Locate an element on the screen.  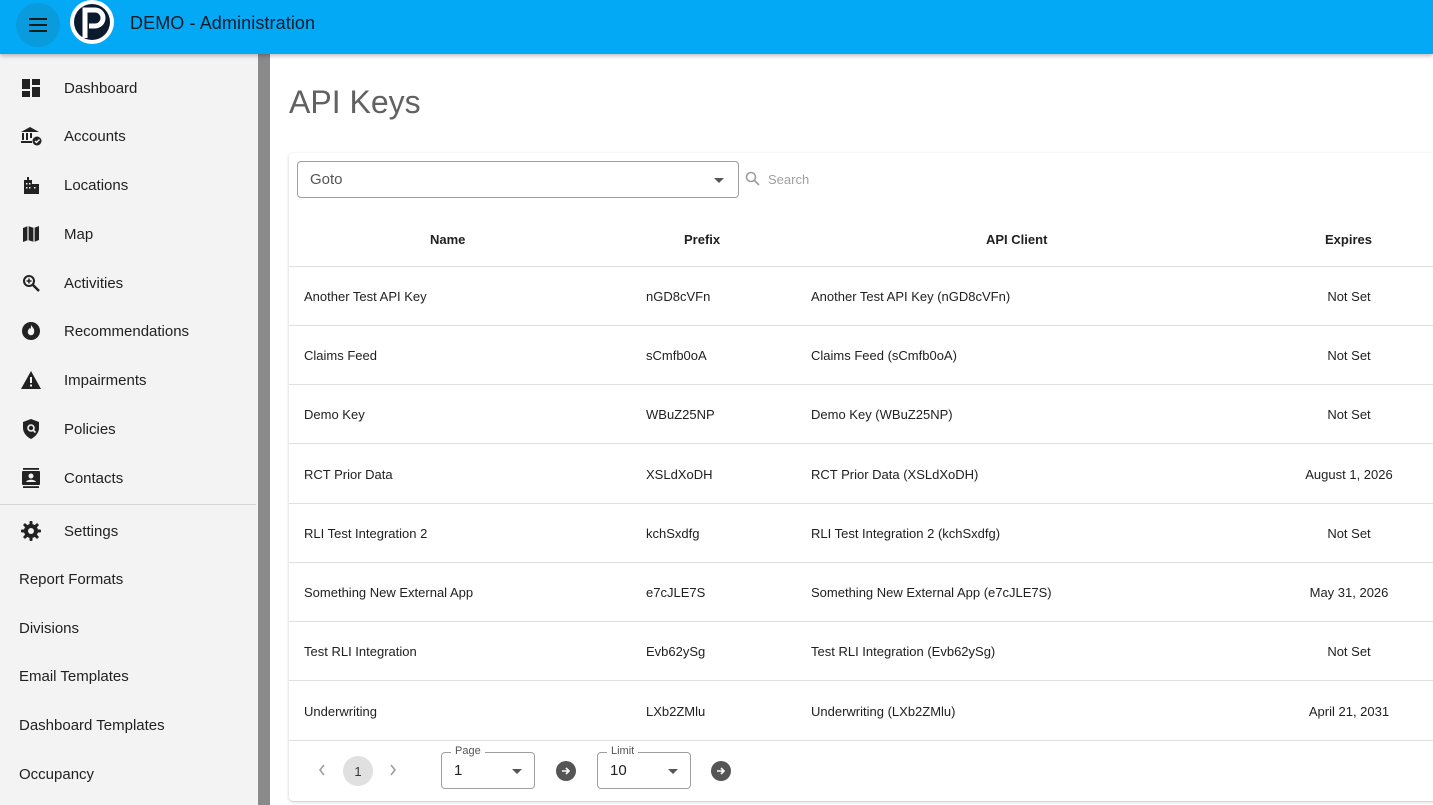
cell-name: Test RLI Integration is located at coordinates (360, 651).